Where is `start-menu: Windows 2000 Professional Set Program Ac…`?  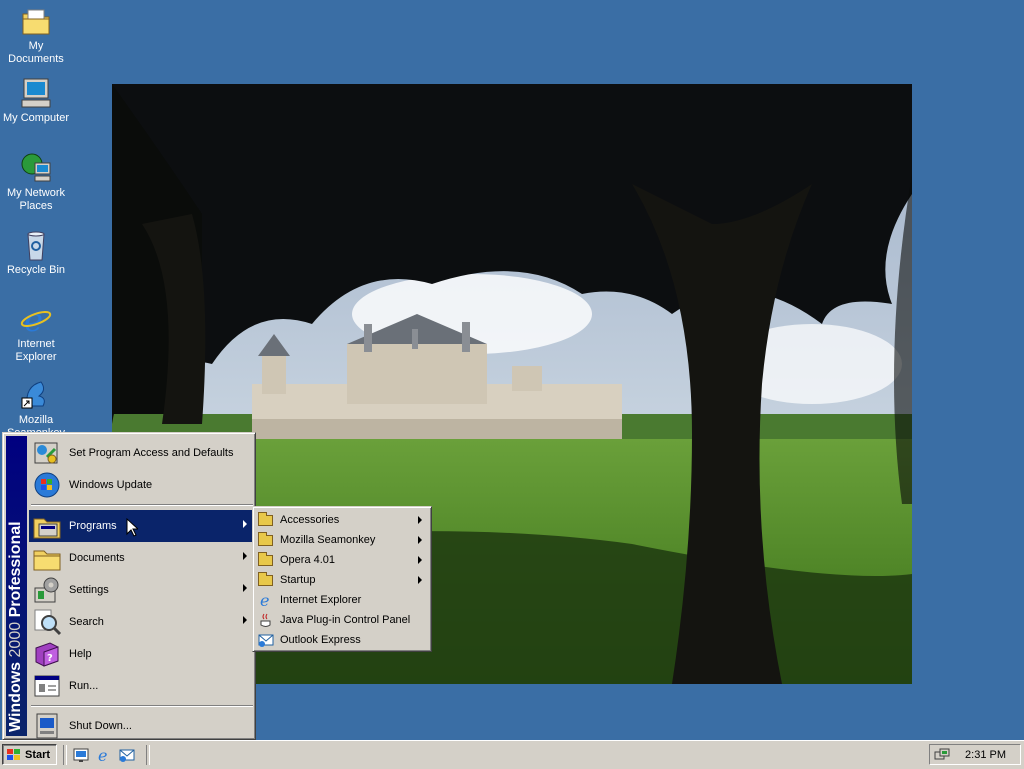 start-menu: Windows 2000 Professional Set Program Ac… is located at coordinates (129, 586).